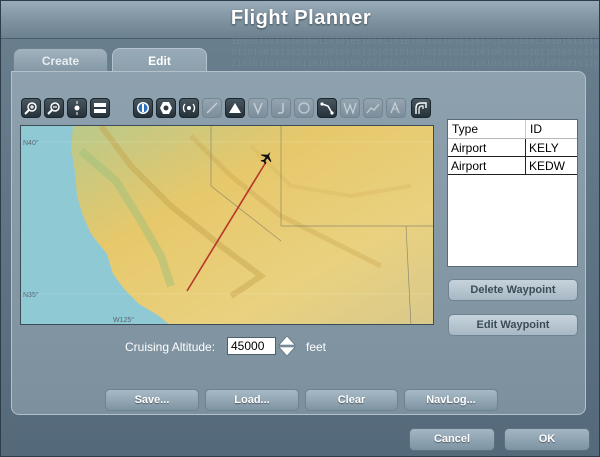 This screenshot has height=457, width=600. I want to click on jet-airway-button, so click(281, 108).